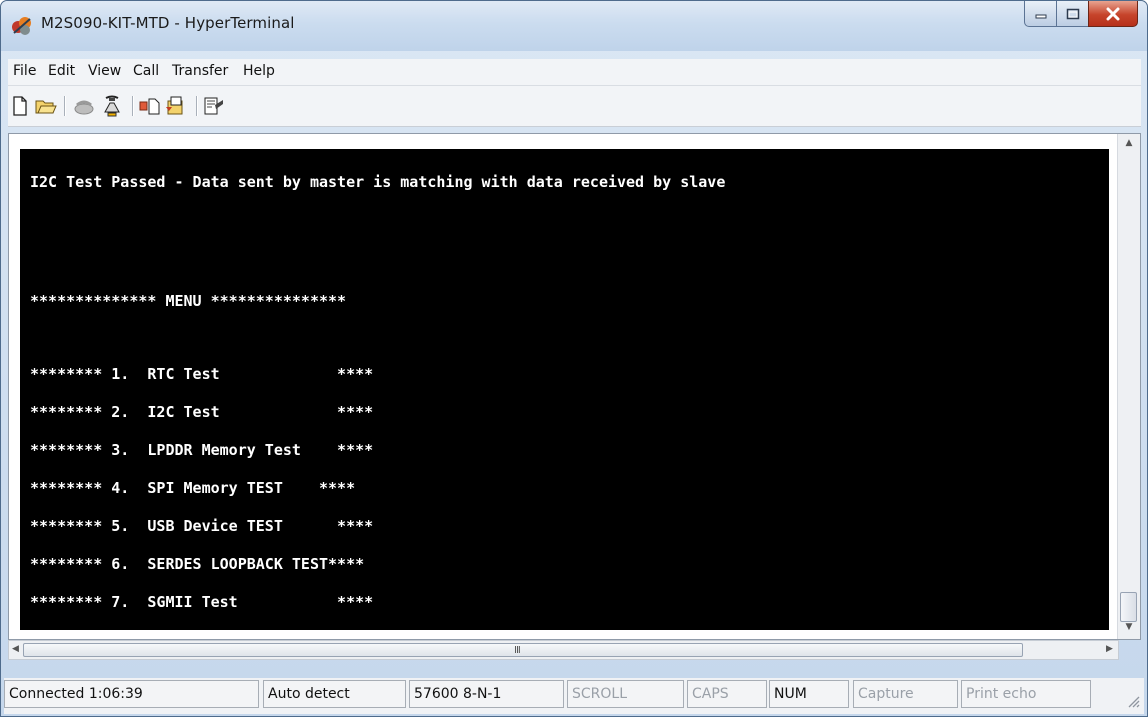 The image size is (1148, 717). Describe the element at coordinates (24, 71) in the screenshot. I see `menu-file: File` at that location.